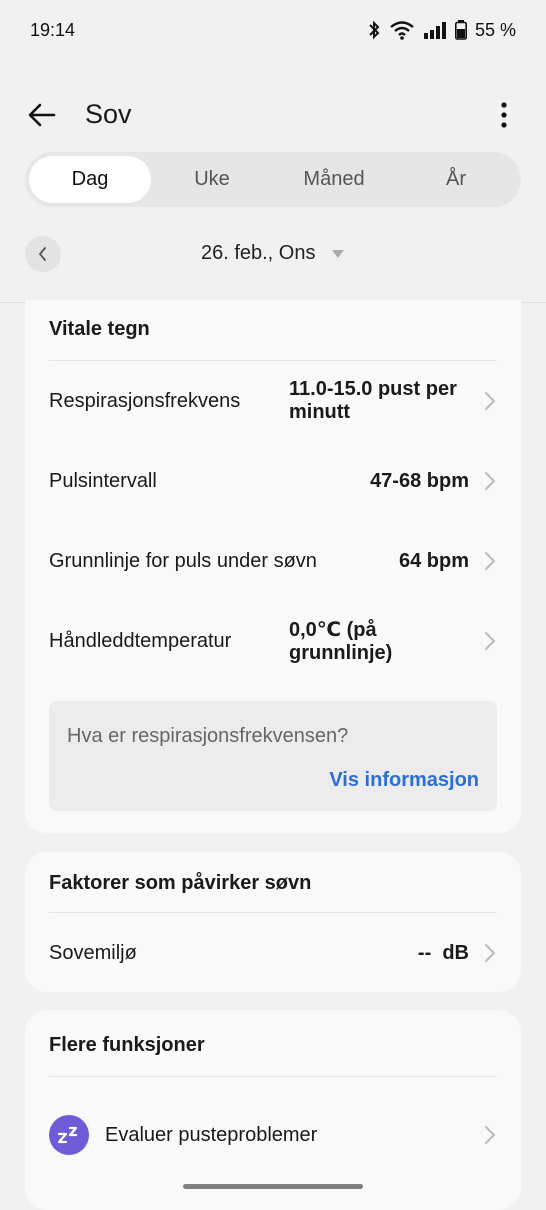 This screenshot has height=1210, width=546. What do you see at coordinates (183, 560) in the screenshot?
I see `row-label: Grunnlinje for puls under søvn` at bounding box center [183, 560].